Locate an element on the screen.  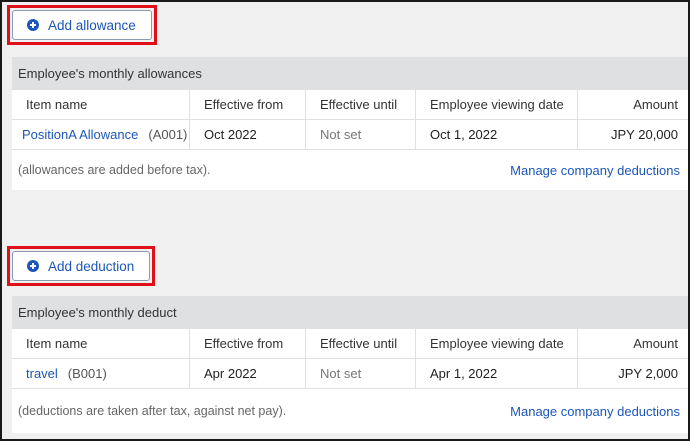
viewing-date-cell: Oct 1, 2022 is located at coordinates (497, 134).